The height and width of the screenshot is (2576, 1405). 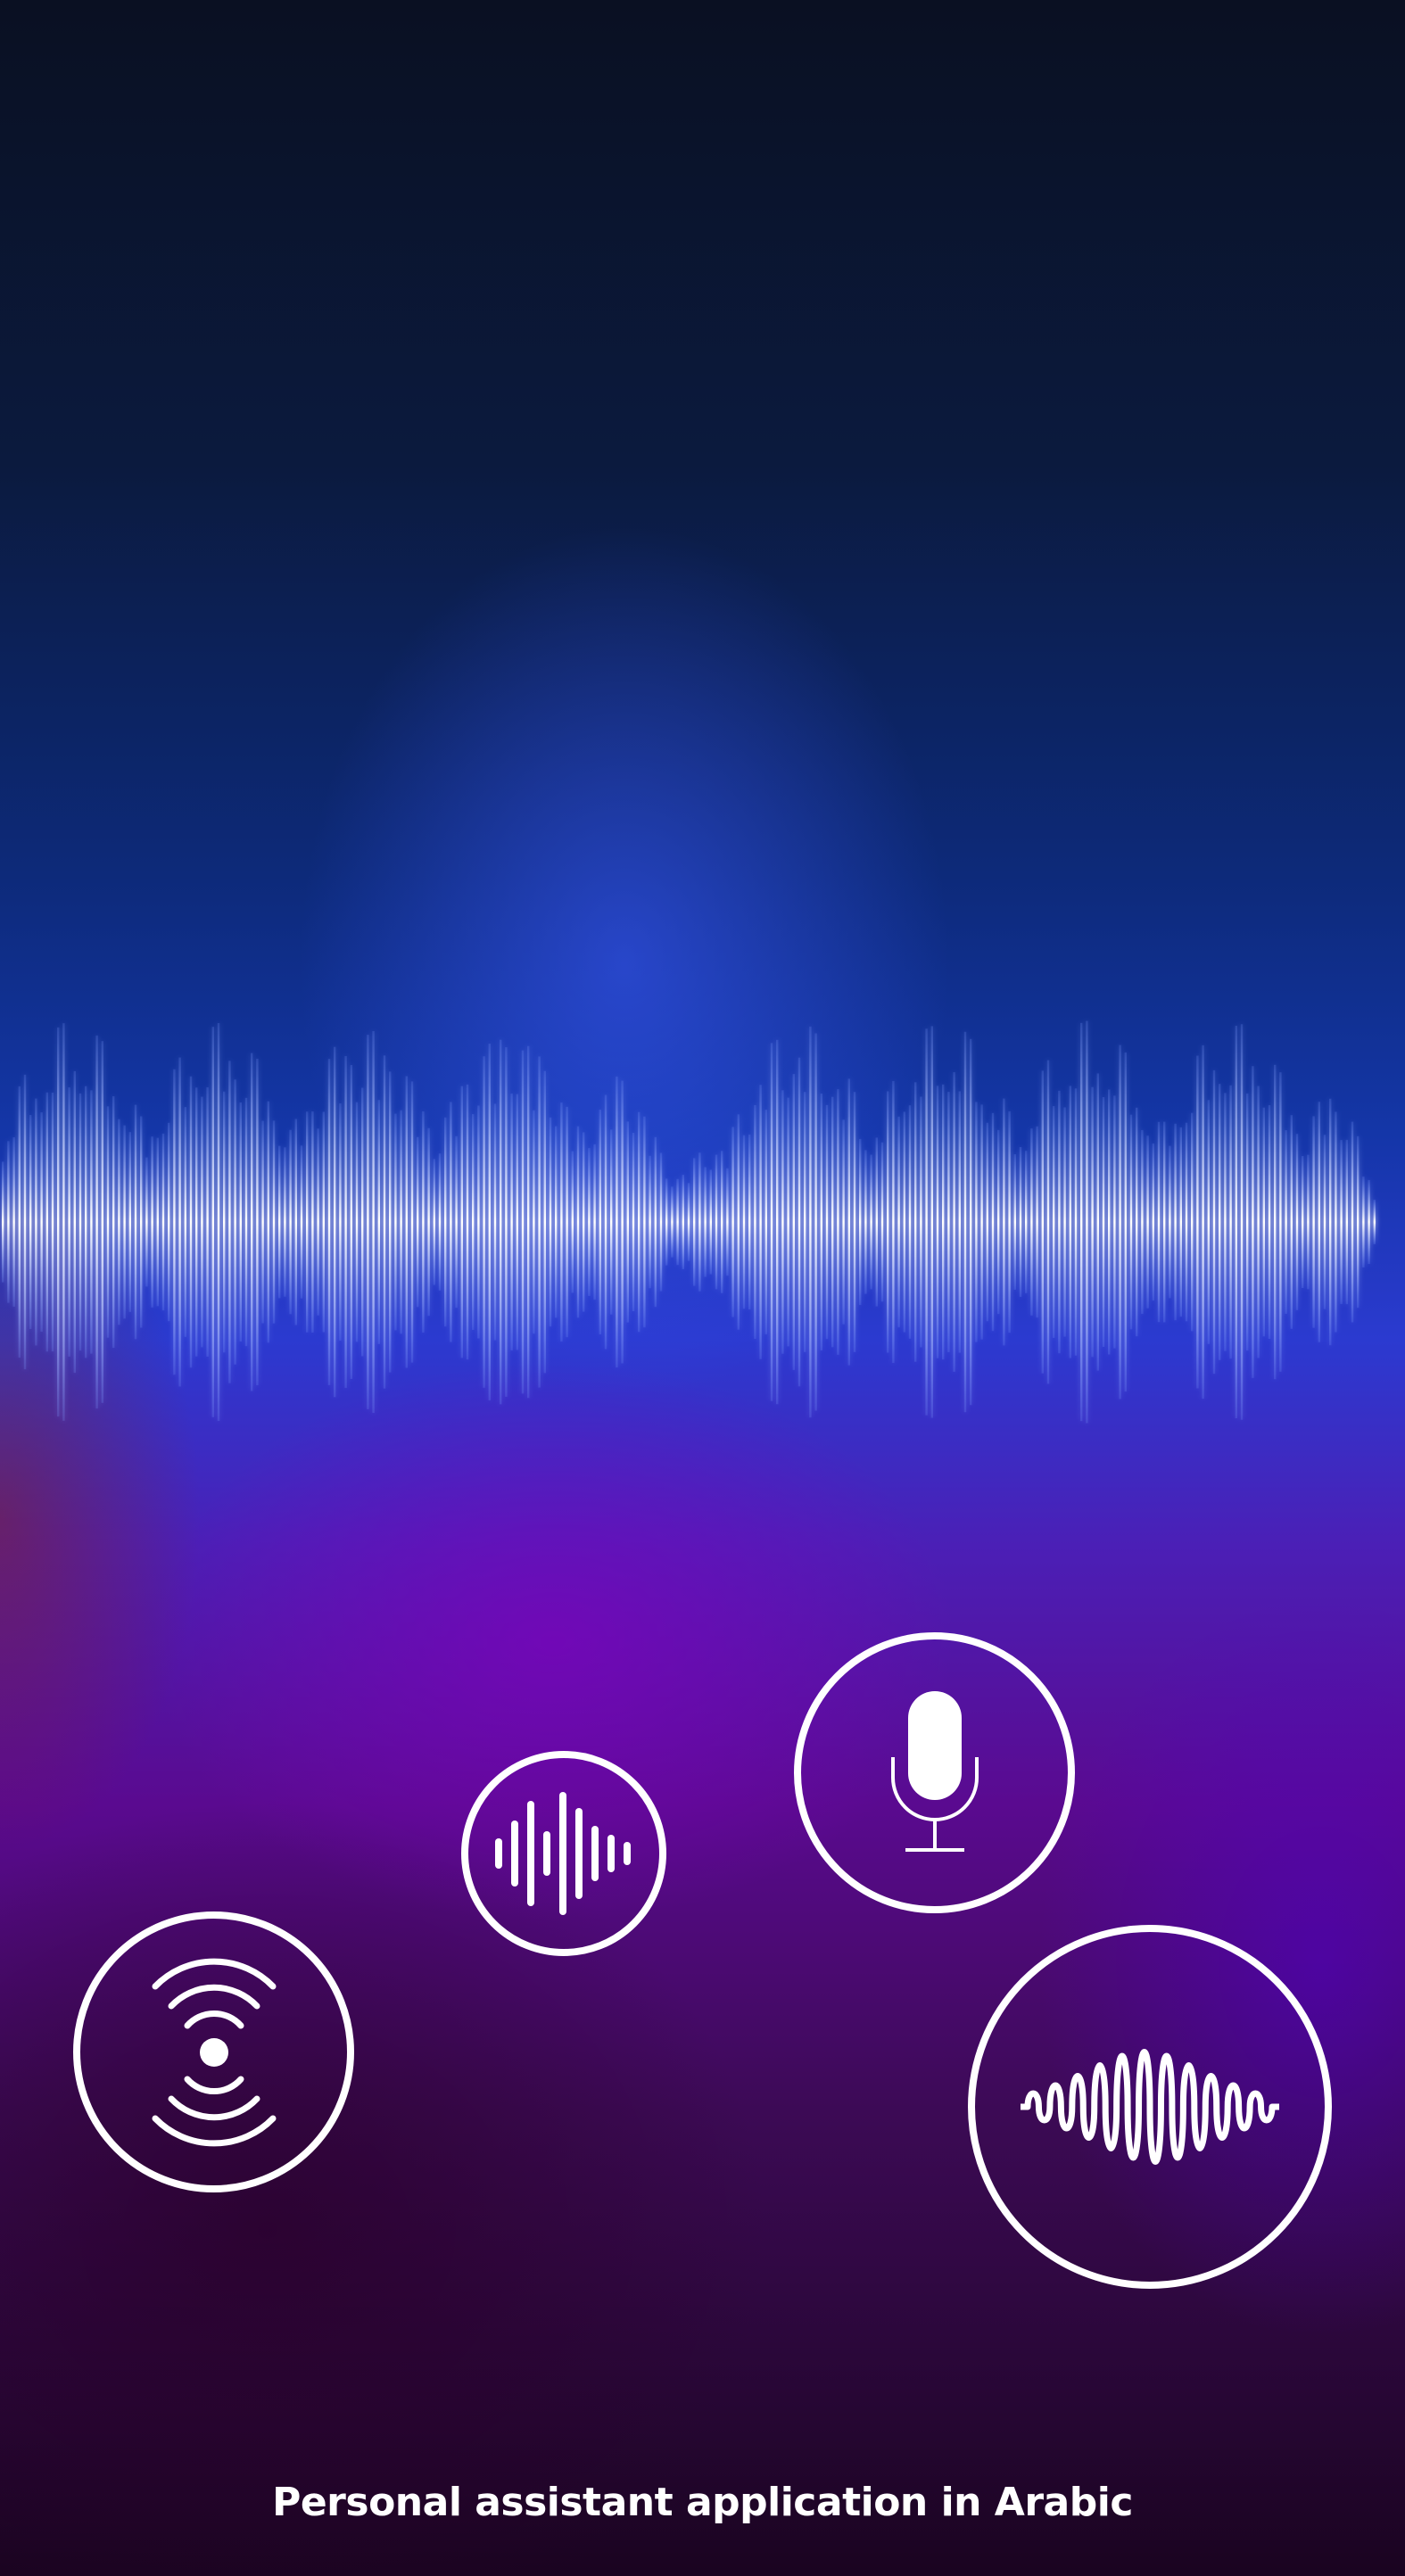 I want to click on audio-bars-button, so click(x=564, y=1853).